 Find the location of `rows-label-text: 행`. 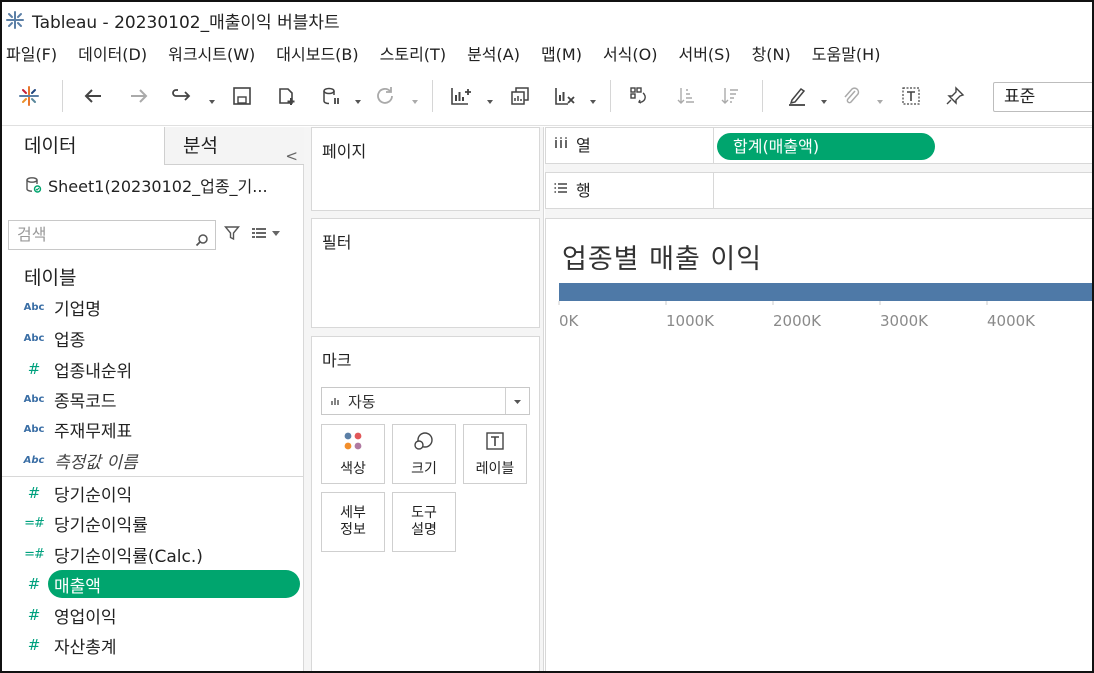

rows-label-text: 행 is located at coordinates (583, 190).